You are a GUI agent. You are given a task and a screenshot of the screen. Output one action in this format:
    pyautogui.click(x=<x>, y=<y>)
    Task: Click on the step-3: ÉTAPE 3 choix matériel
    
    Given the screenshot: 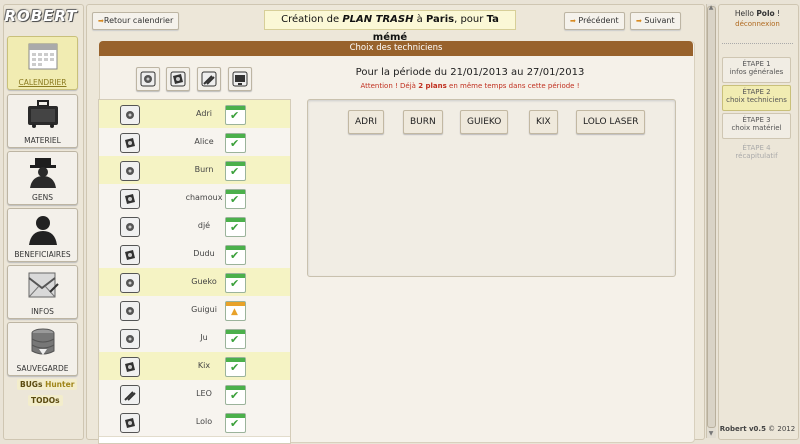 What is the action you would take?
    pyautogui.click(x=756, y=126)
    